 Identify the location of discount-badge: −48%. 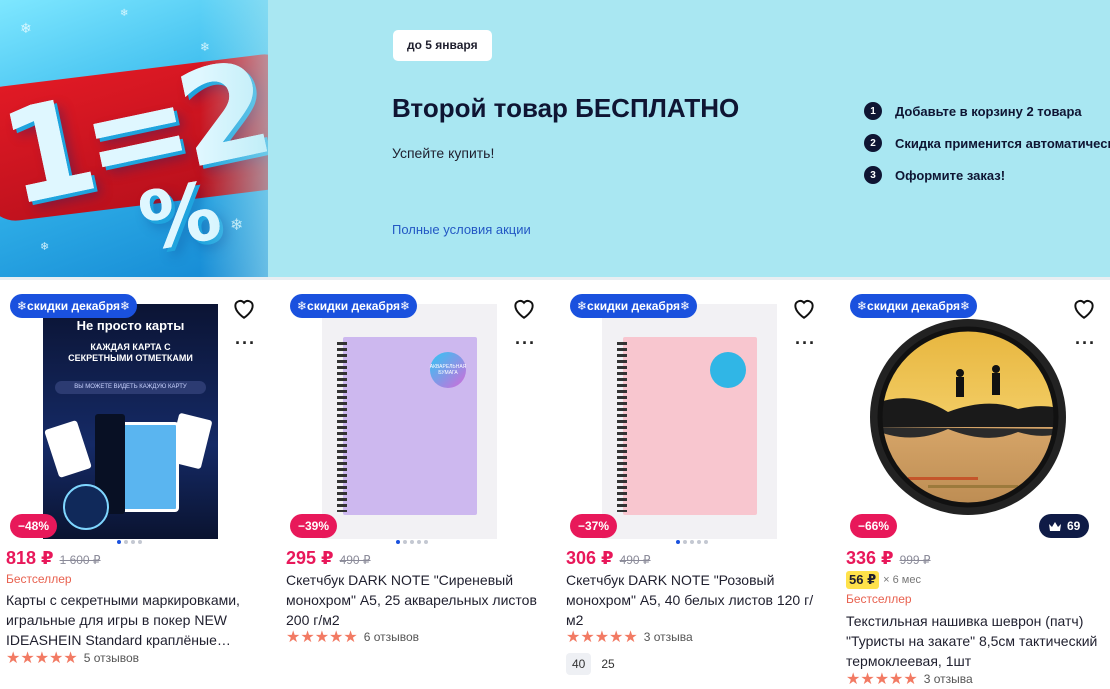
(34, 526).